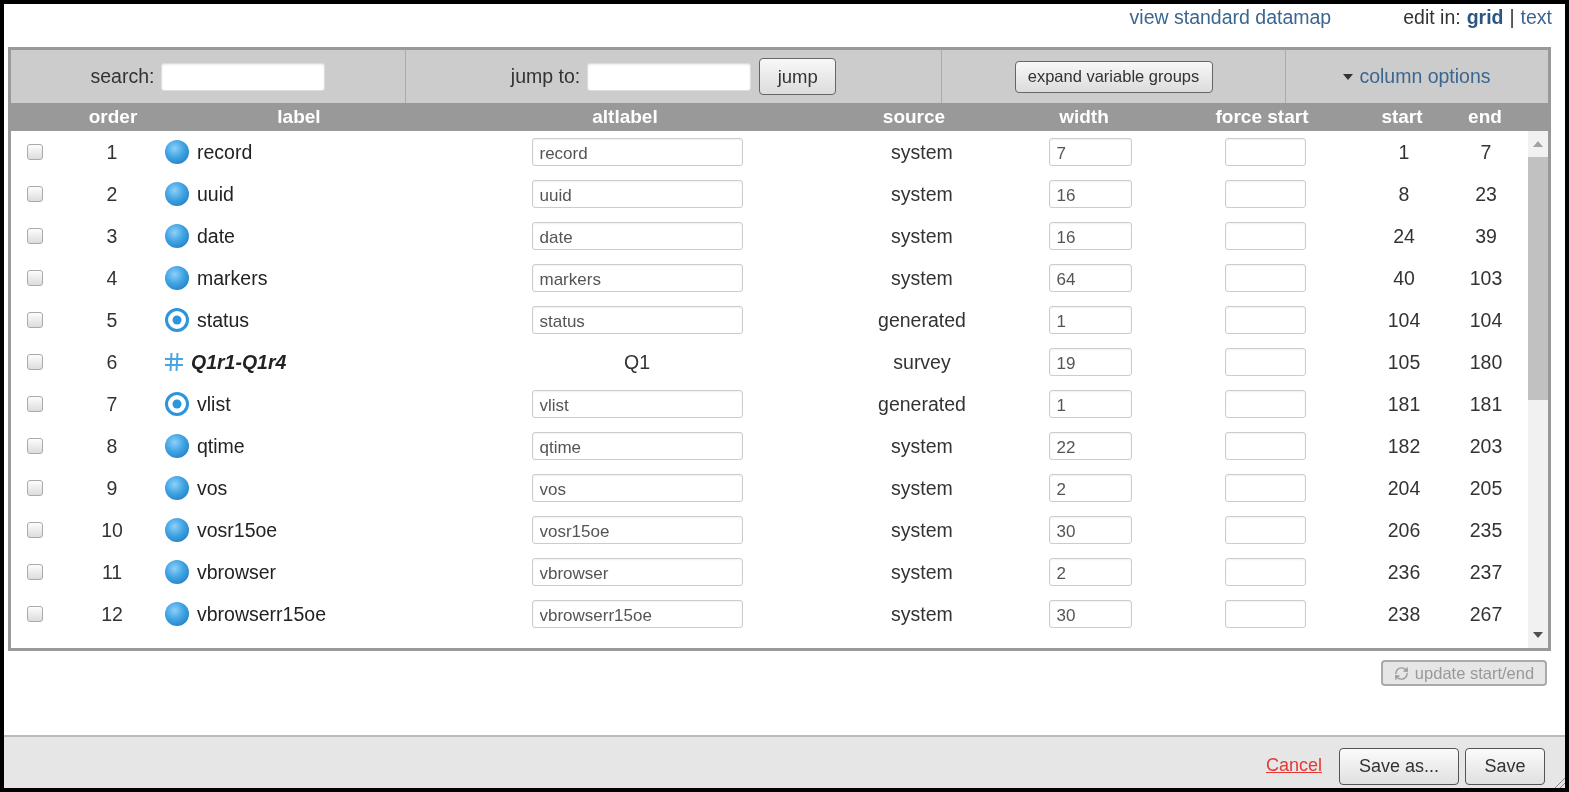 This screenshot has height=792, width=1569. I want to click on expand-groups-button: expand variable groups, so click(1113, 76).